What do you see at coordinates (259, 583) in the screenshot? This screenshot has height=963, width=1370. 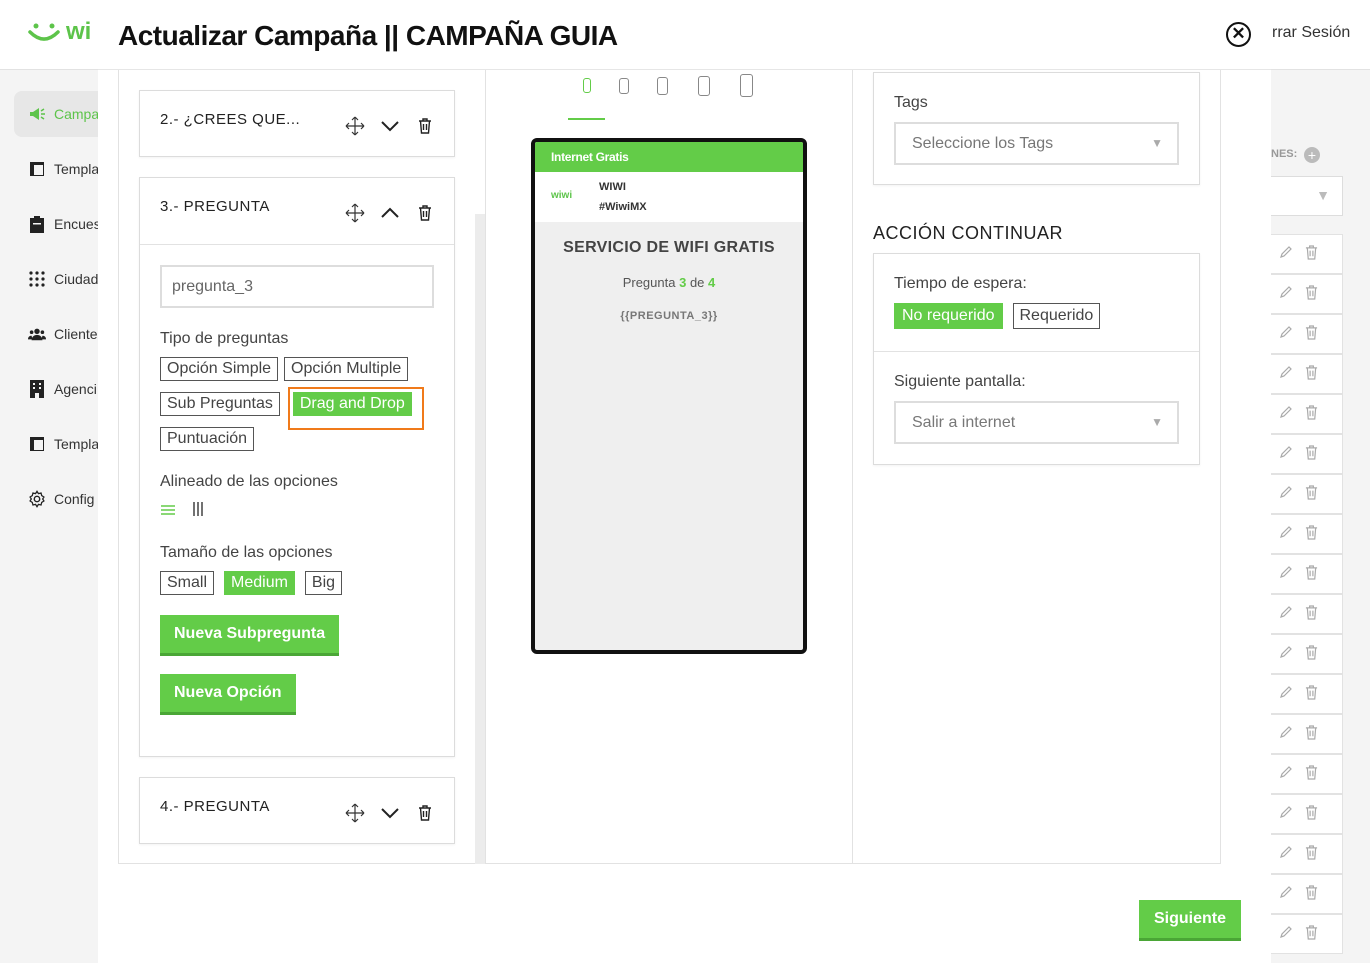 I see `size-medium-button: Medium` at bounding box center [259, 583].